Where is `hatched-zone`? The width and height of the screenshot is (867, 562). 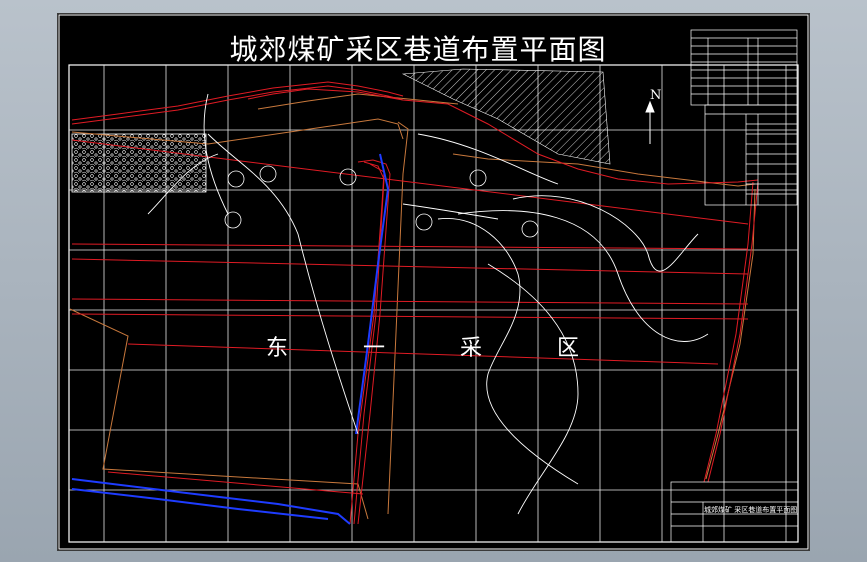 hatched-zone is located at coordinates (506, 116).